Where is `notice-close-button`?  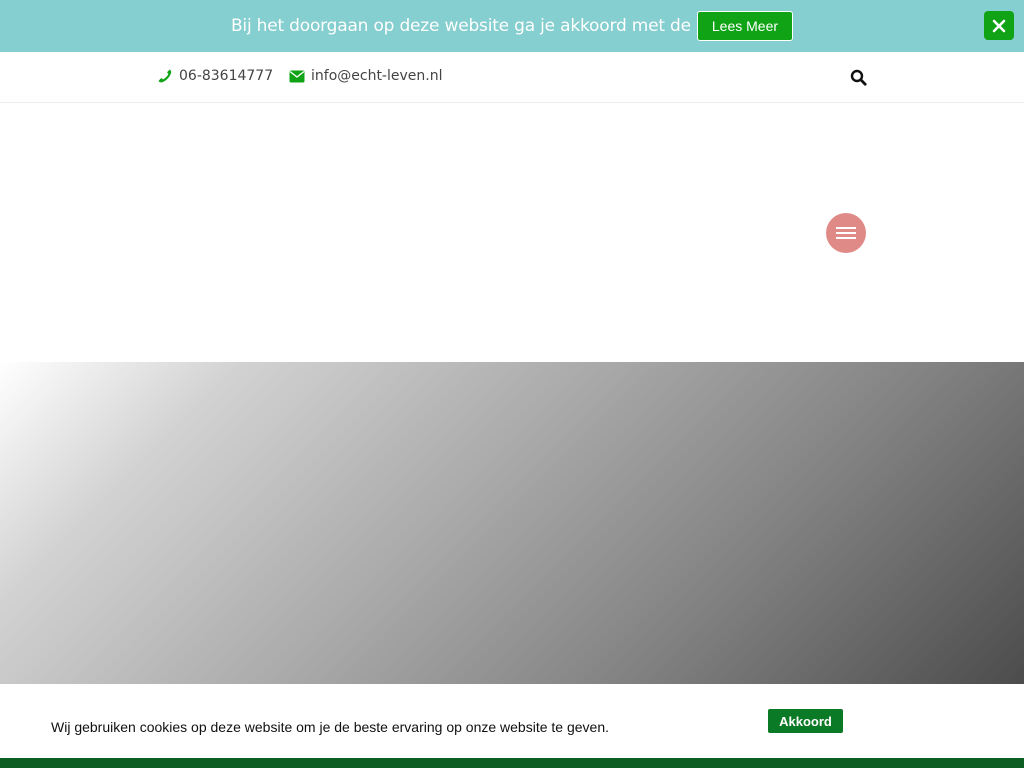 notice-close-button is located at coordinates (999, 25).